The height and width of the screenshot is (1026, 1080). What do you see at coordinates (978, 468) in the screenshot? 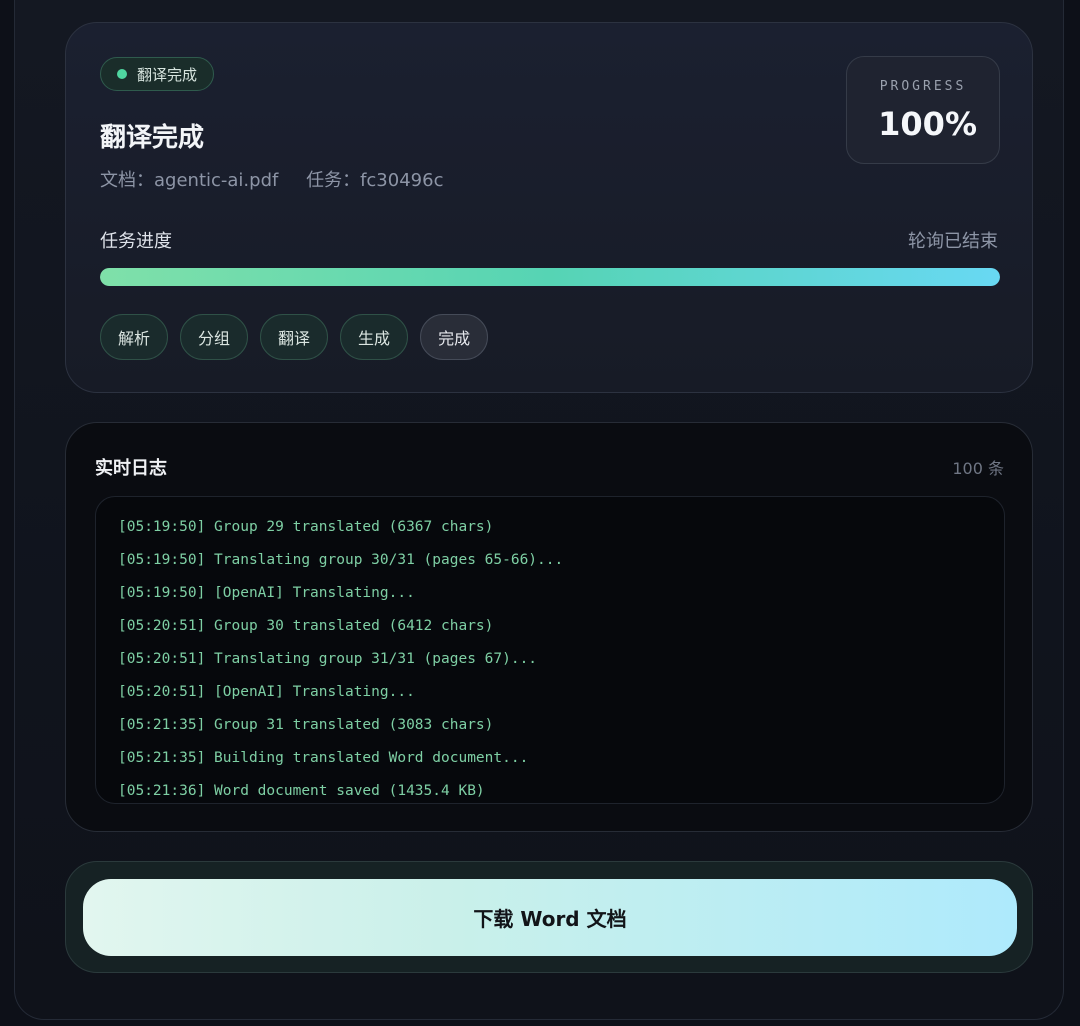
I see `log-count: 100 条` at bounding box center [978, 468].